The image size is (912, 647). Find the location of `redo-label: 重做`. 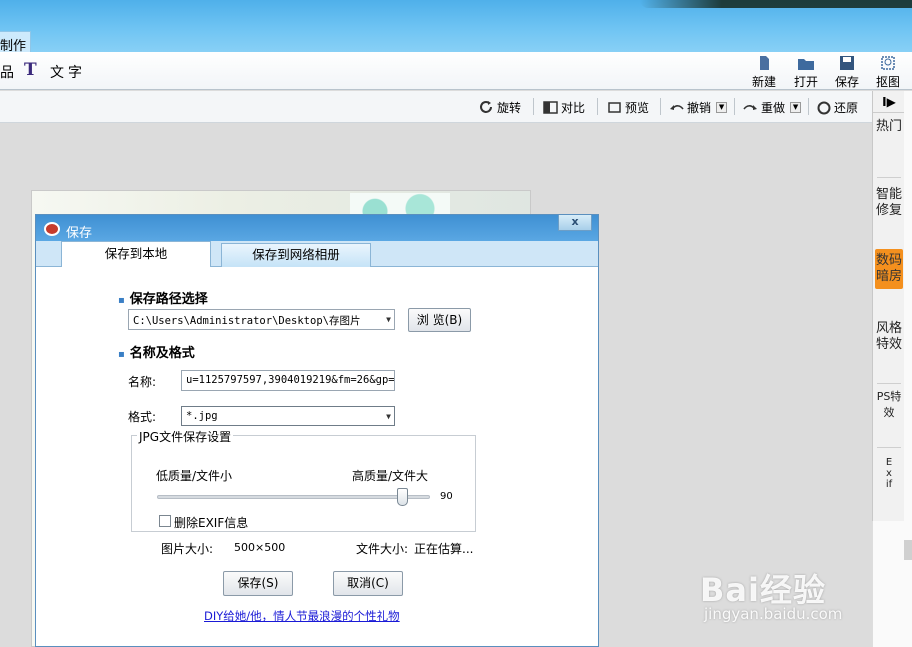

redo-label: 重做 is located at coordinates (773, 108).